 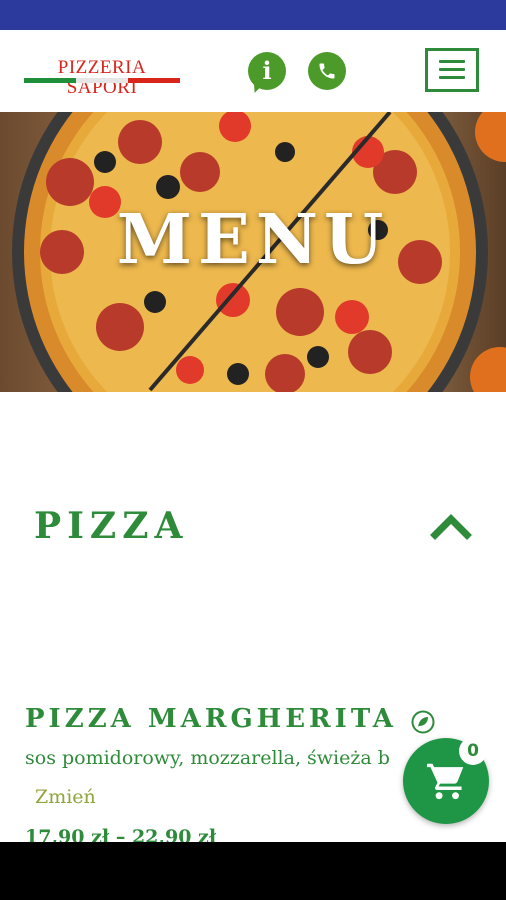 I want to click on header: PIZZERIA SAPORI i, so click(x=253, y=71).